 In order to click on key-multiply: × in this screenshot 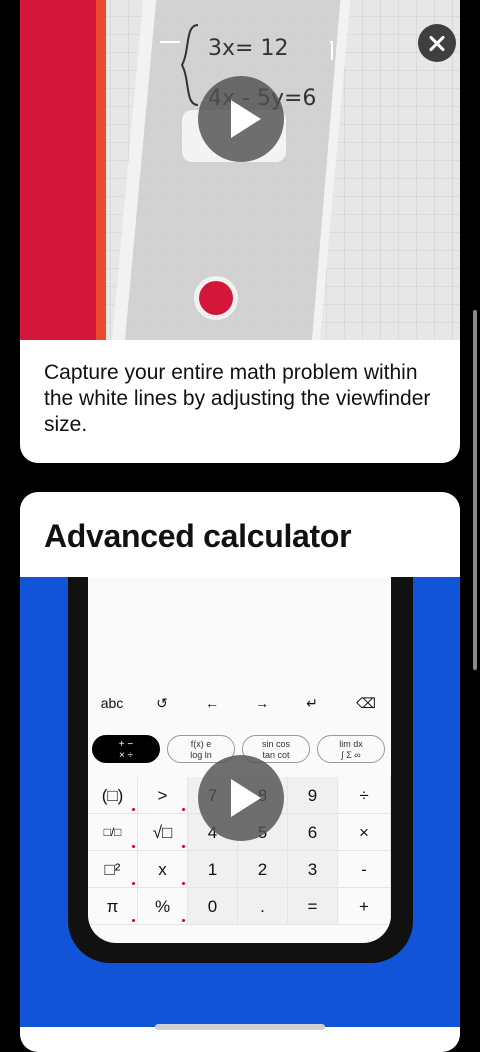, I will do `click(364, 832)`.